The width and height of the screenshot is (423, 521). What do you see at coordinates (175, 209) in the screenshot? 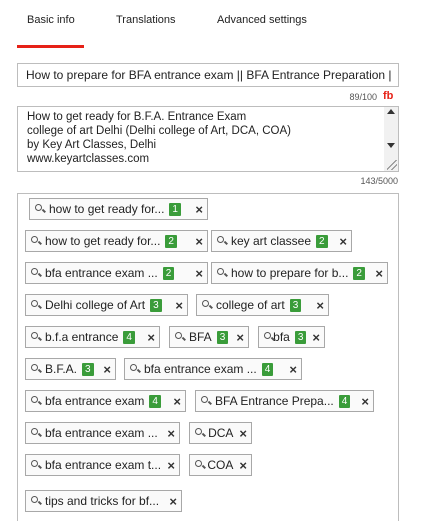
I see `tag-rank-badge: 1` at bounding box center [175, 209].